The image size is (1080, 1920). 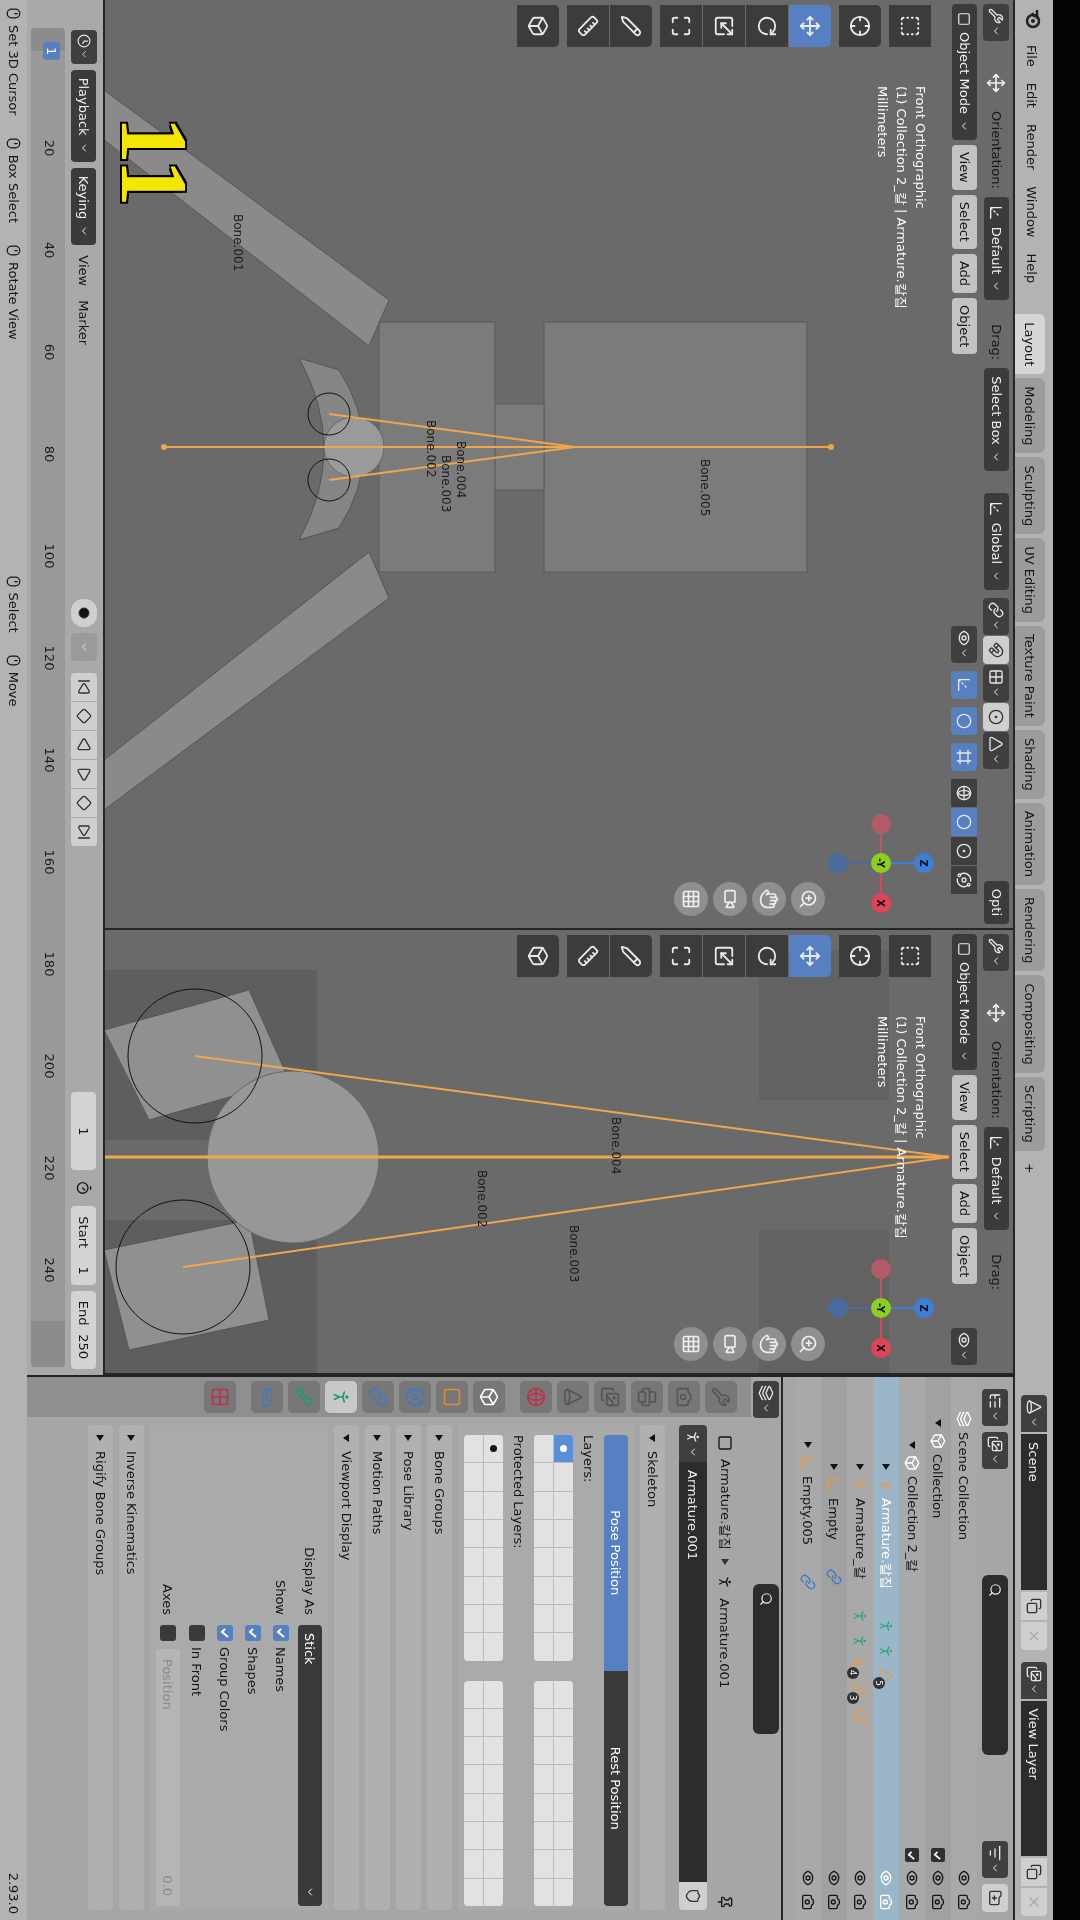 What do you see at coordinates (725, 1643) in the screenshot?
I see `breadcrumb-item: Armature.001` at bounding box center [725, 1643].